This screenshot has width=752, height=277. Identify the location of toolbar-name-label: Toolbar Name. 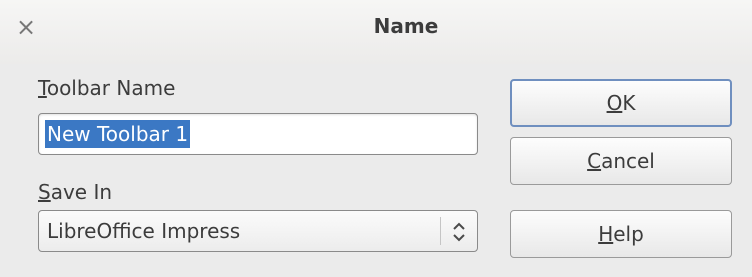
(107, 88).